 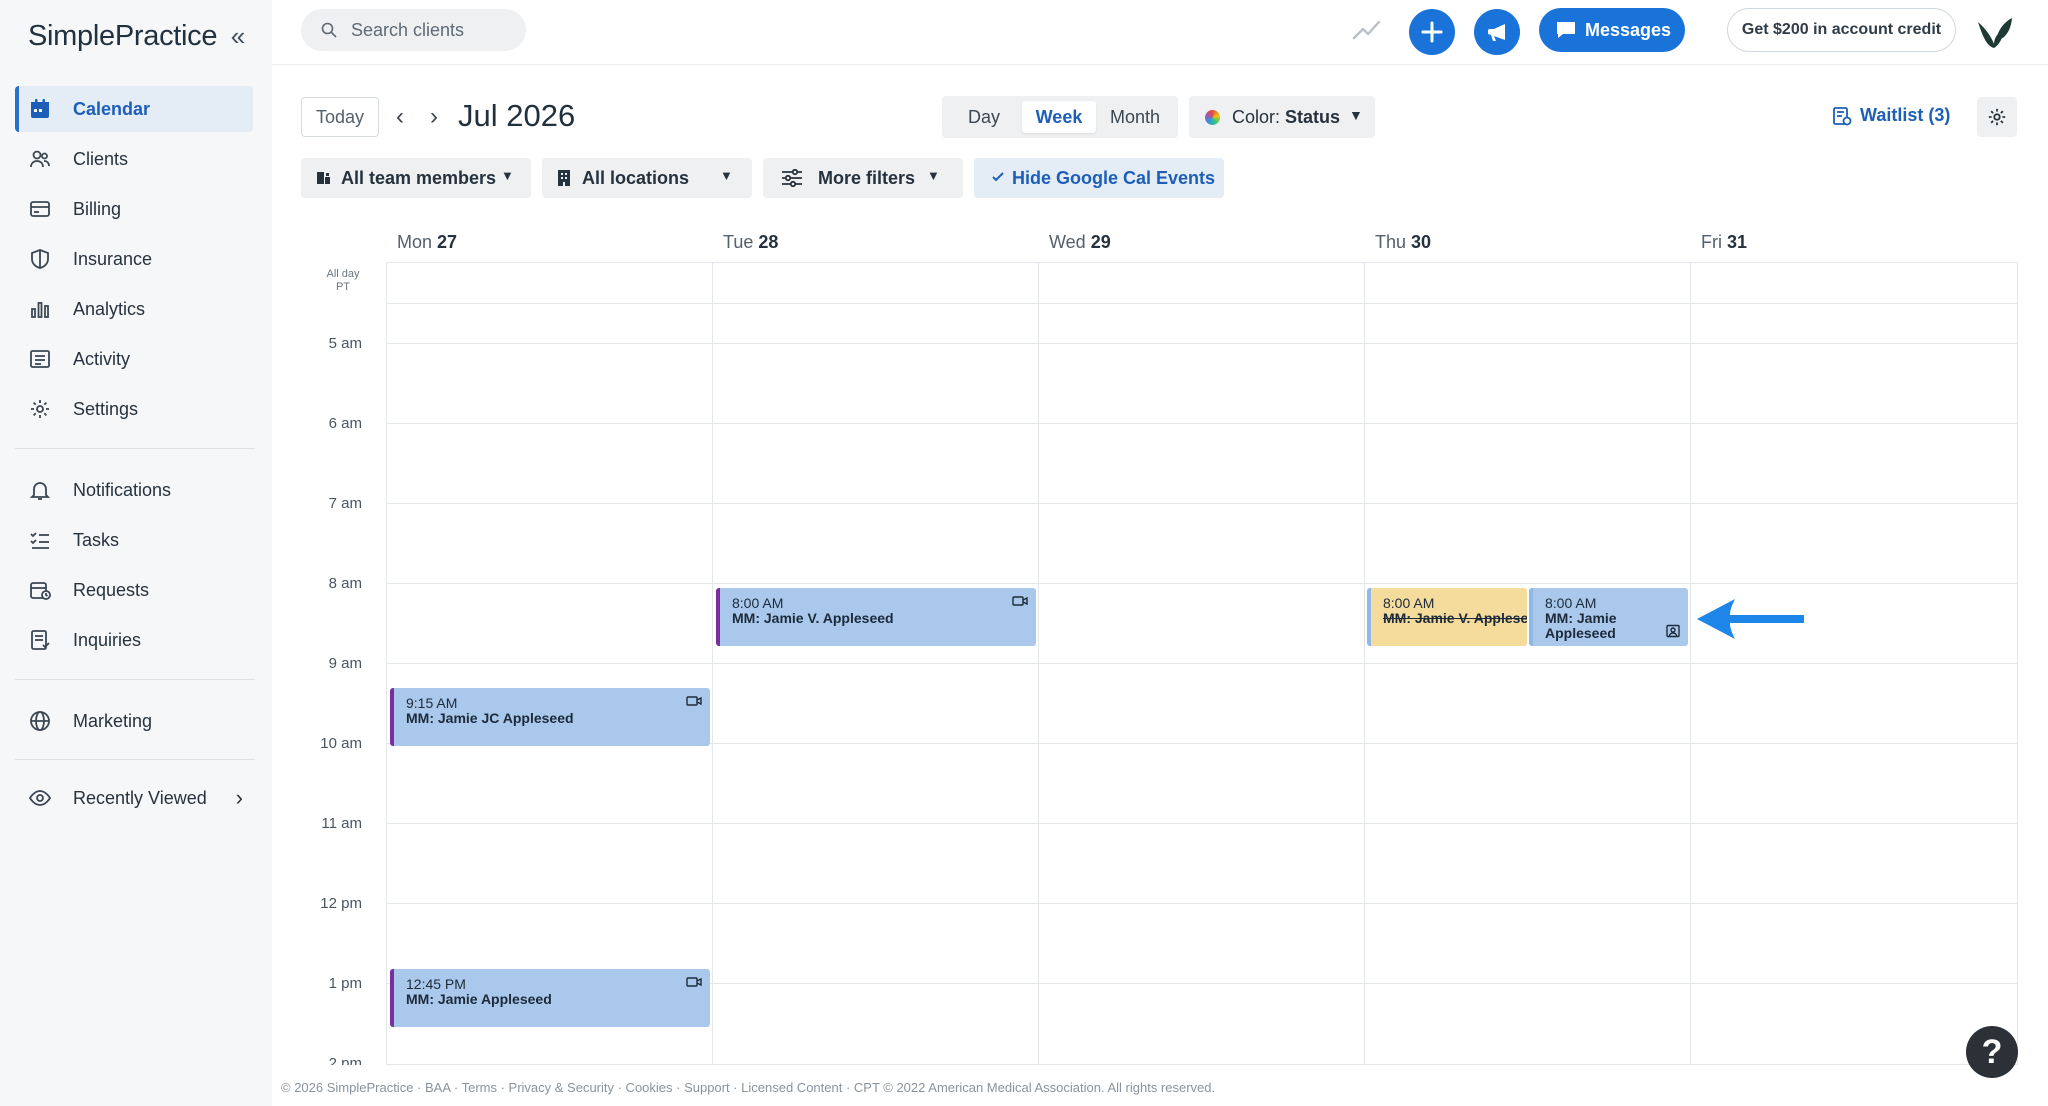 What do you see at coordinates (109, 308) in the screenshot?
I see `sidebar-item-label: Analytics` at bounding box center [109, 308].